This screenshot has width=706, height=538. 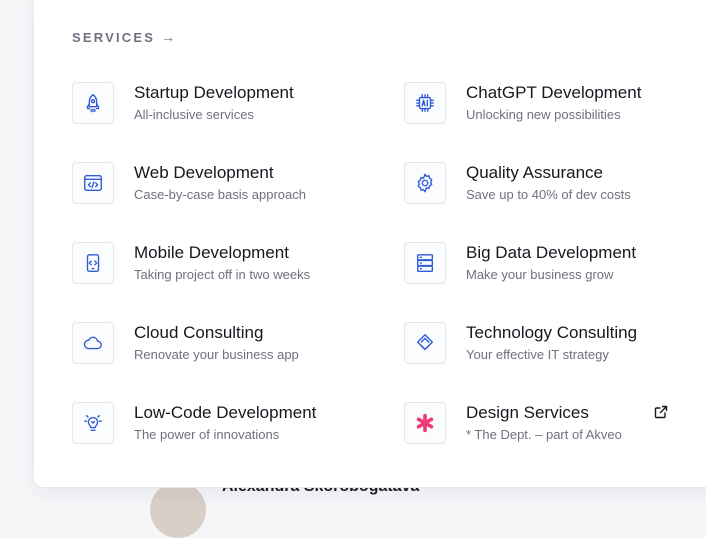 I want to click on menu-item-subtitle: The power of innovations, so click(x=207, y=434).